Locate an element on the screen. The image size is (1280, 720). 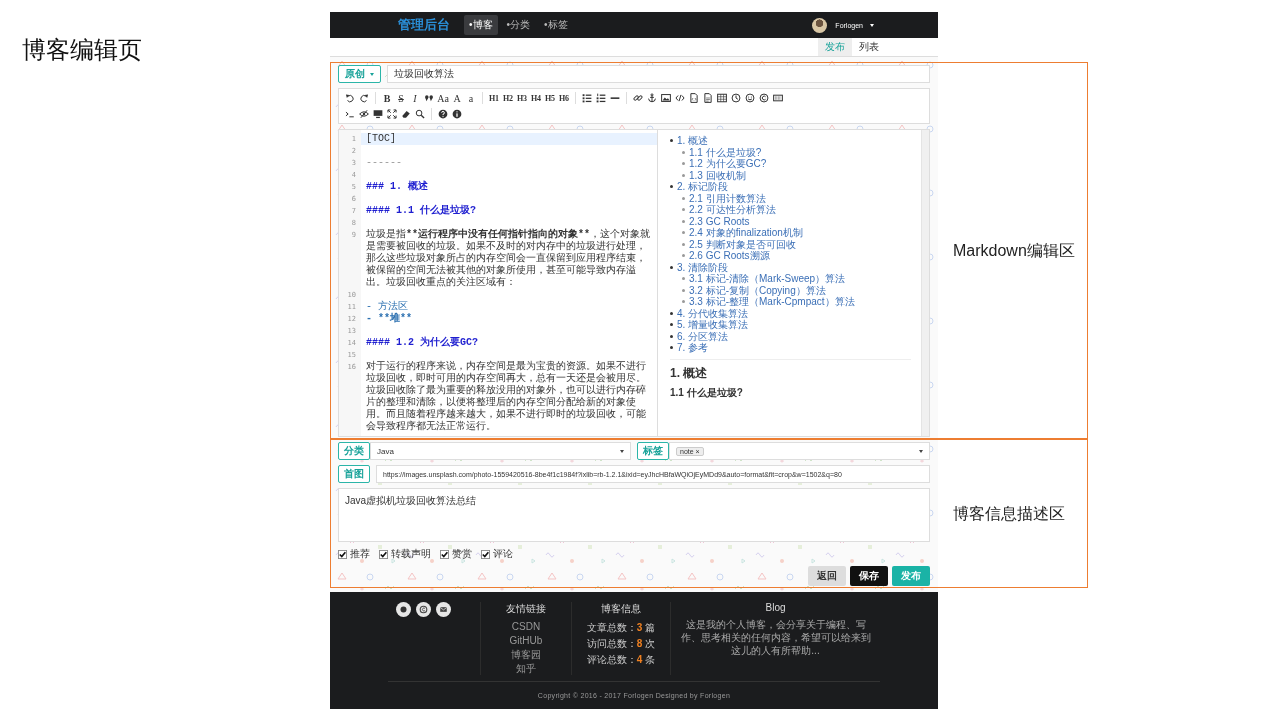
toolbar-button: H4 is located at coordinates (536, 98).